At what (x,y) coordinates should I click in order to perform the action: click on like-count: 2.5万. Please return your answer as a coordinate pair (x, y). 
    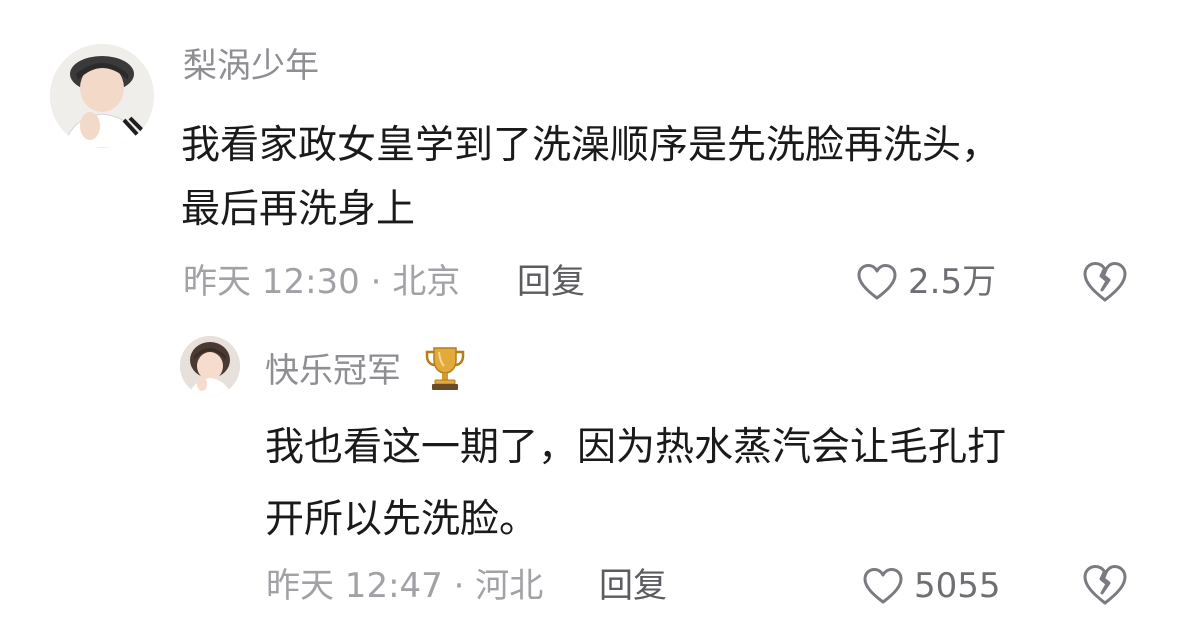
    Looking at the image, I should click on (952, 282).